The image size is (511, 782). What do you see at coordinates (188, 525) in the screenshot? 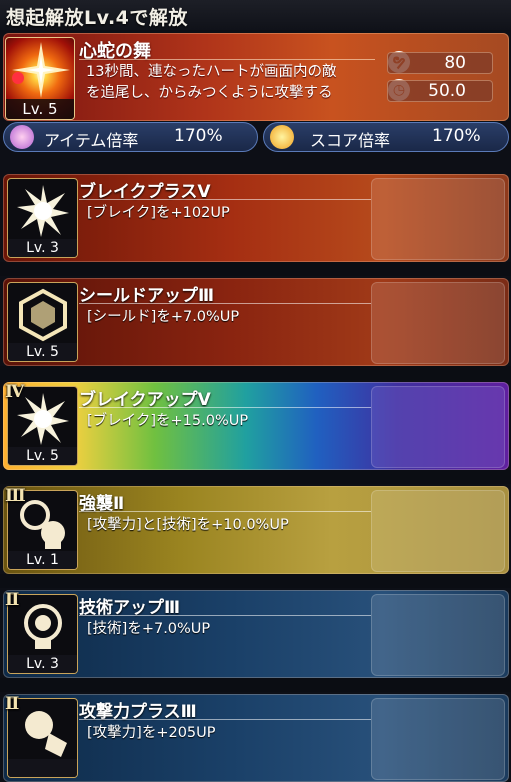
I see `ability-description: [攻撃力]と[技術]を+10.0%UP` at bounding box center [188, 525].